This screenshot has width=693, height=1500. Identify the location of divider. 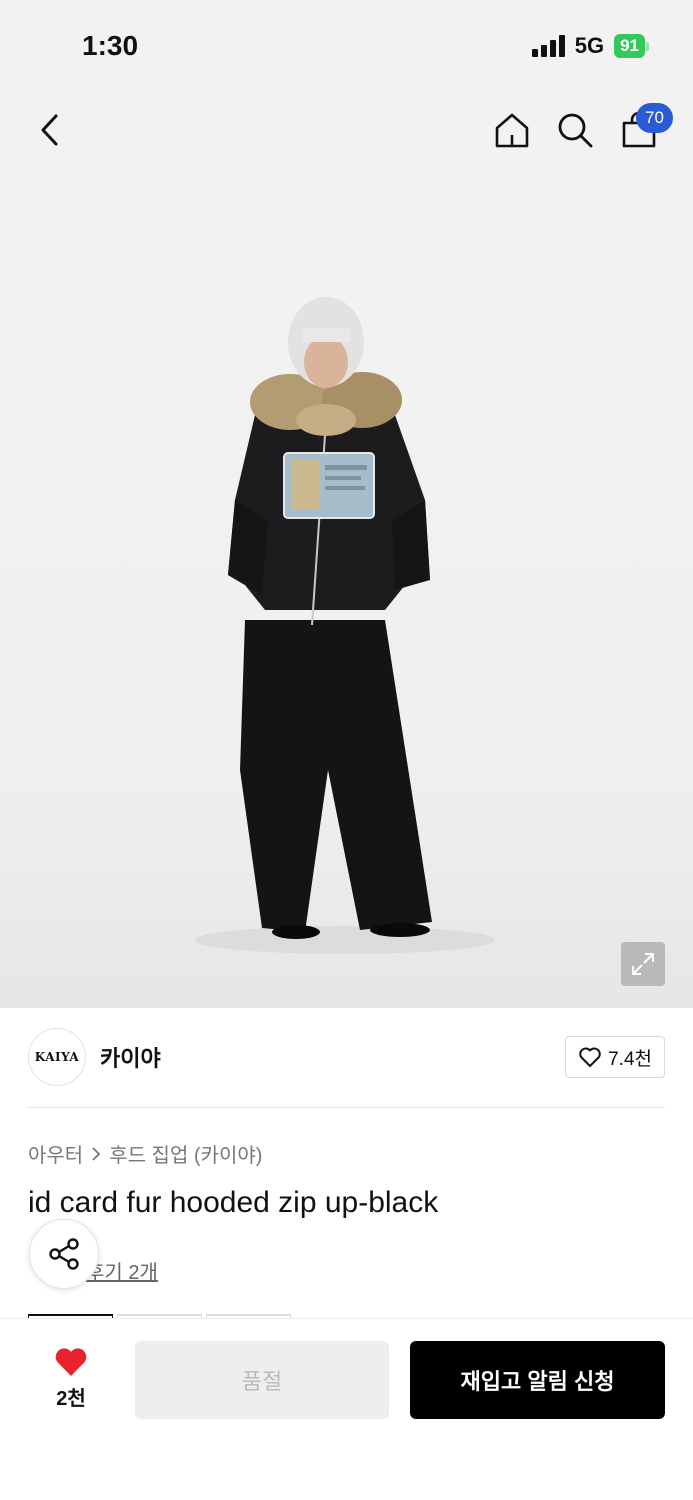
(346, 1107).